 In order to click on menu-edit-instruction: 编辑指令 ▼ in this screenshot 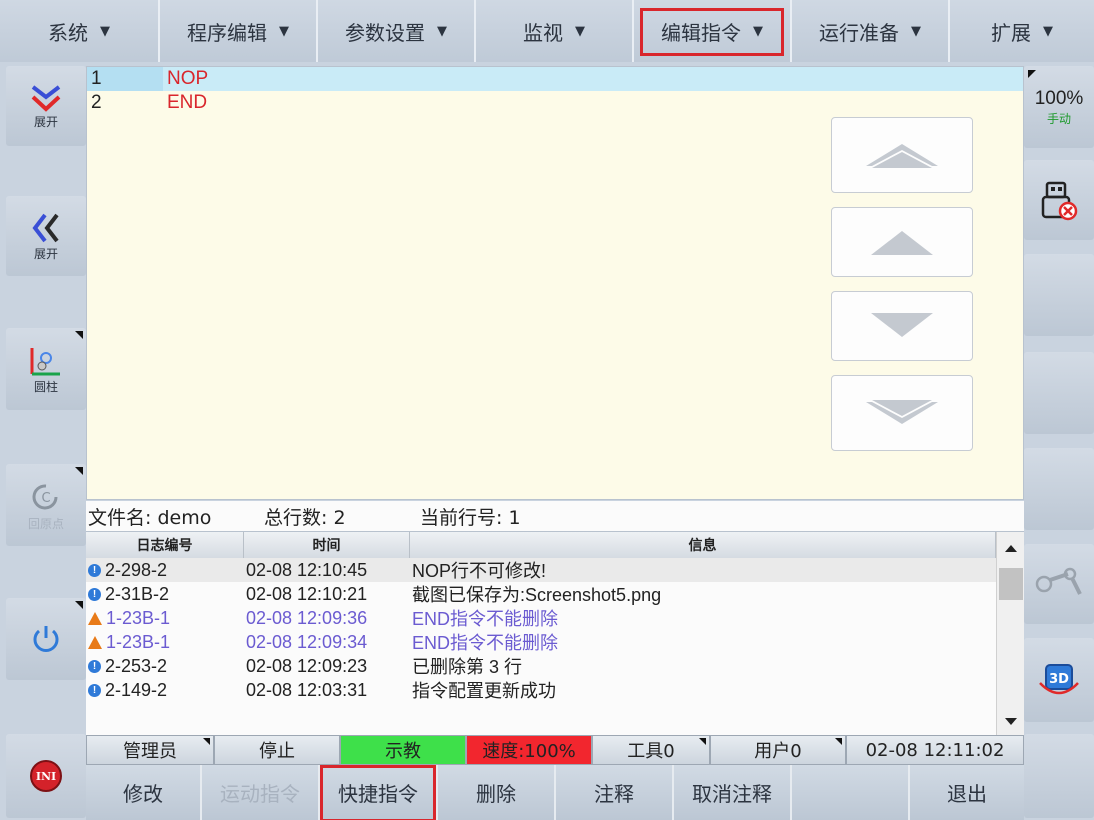, I will do `click(713, 31)`.